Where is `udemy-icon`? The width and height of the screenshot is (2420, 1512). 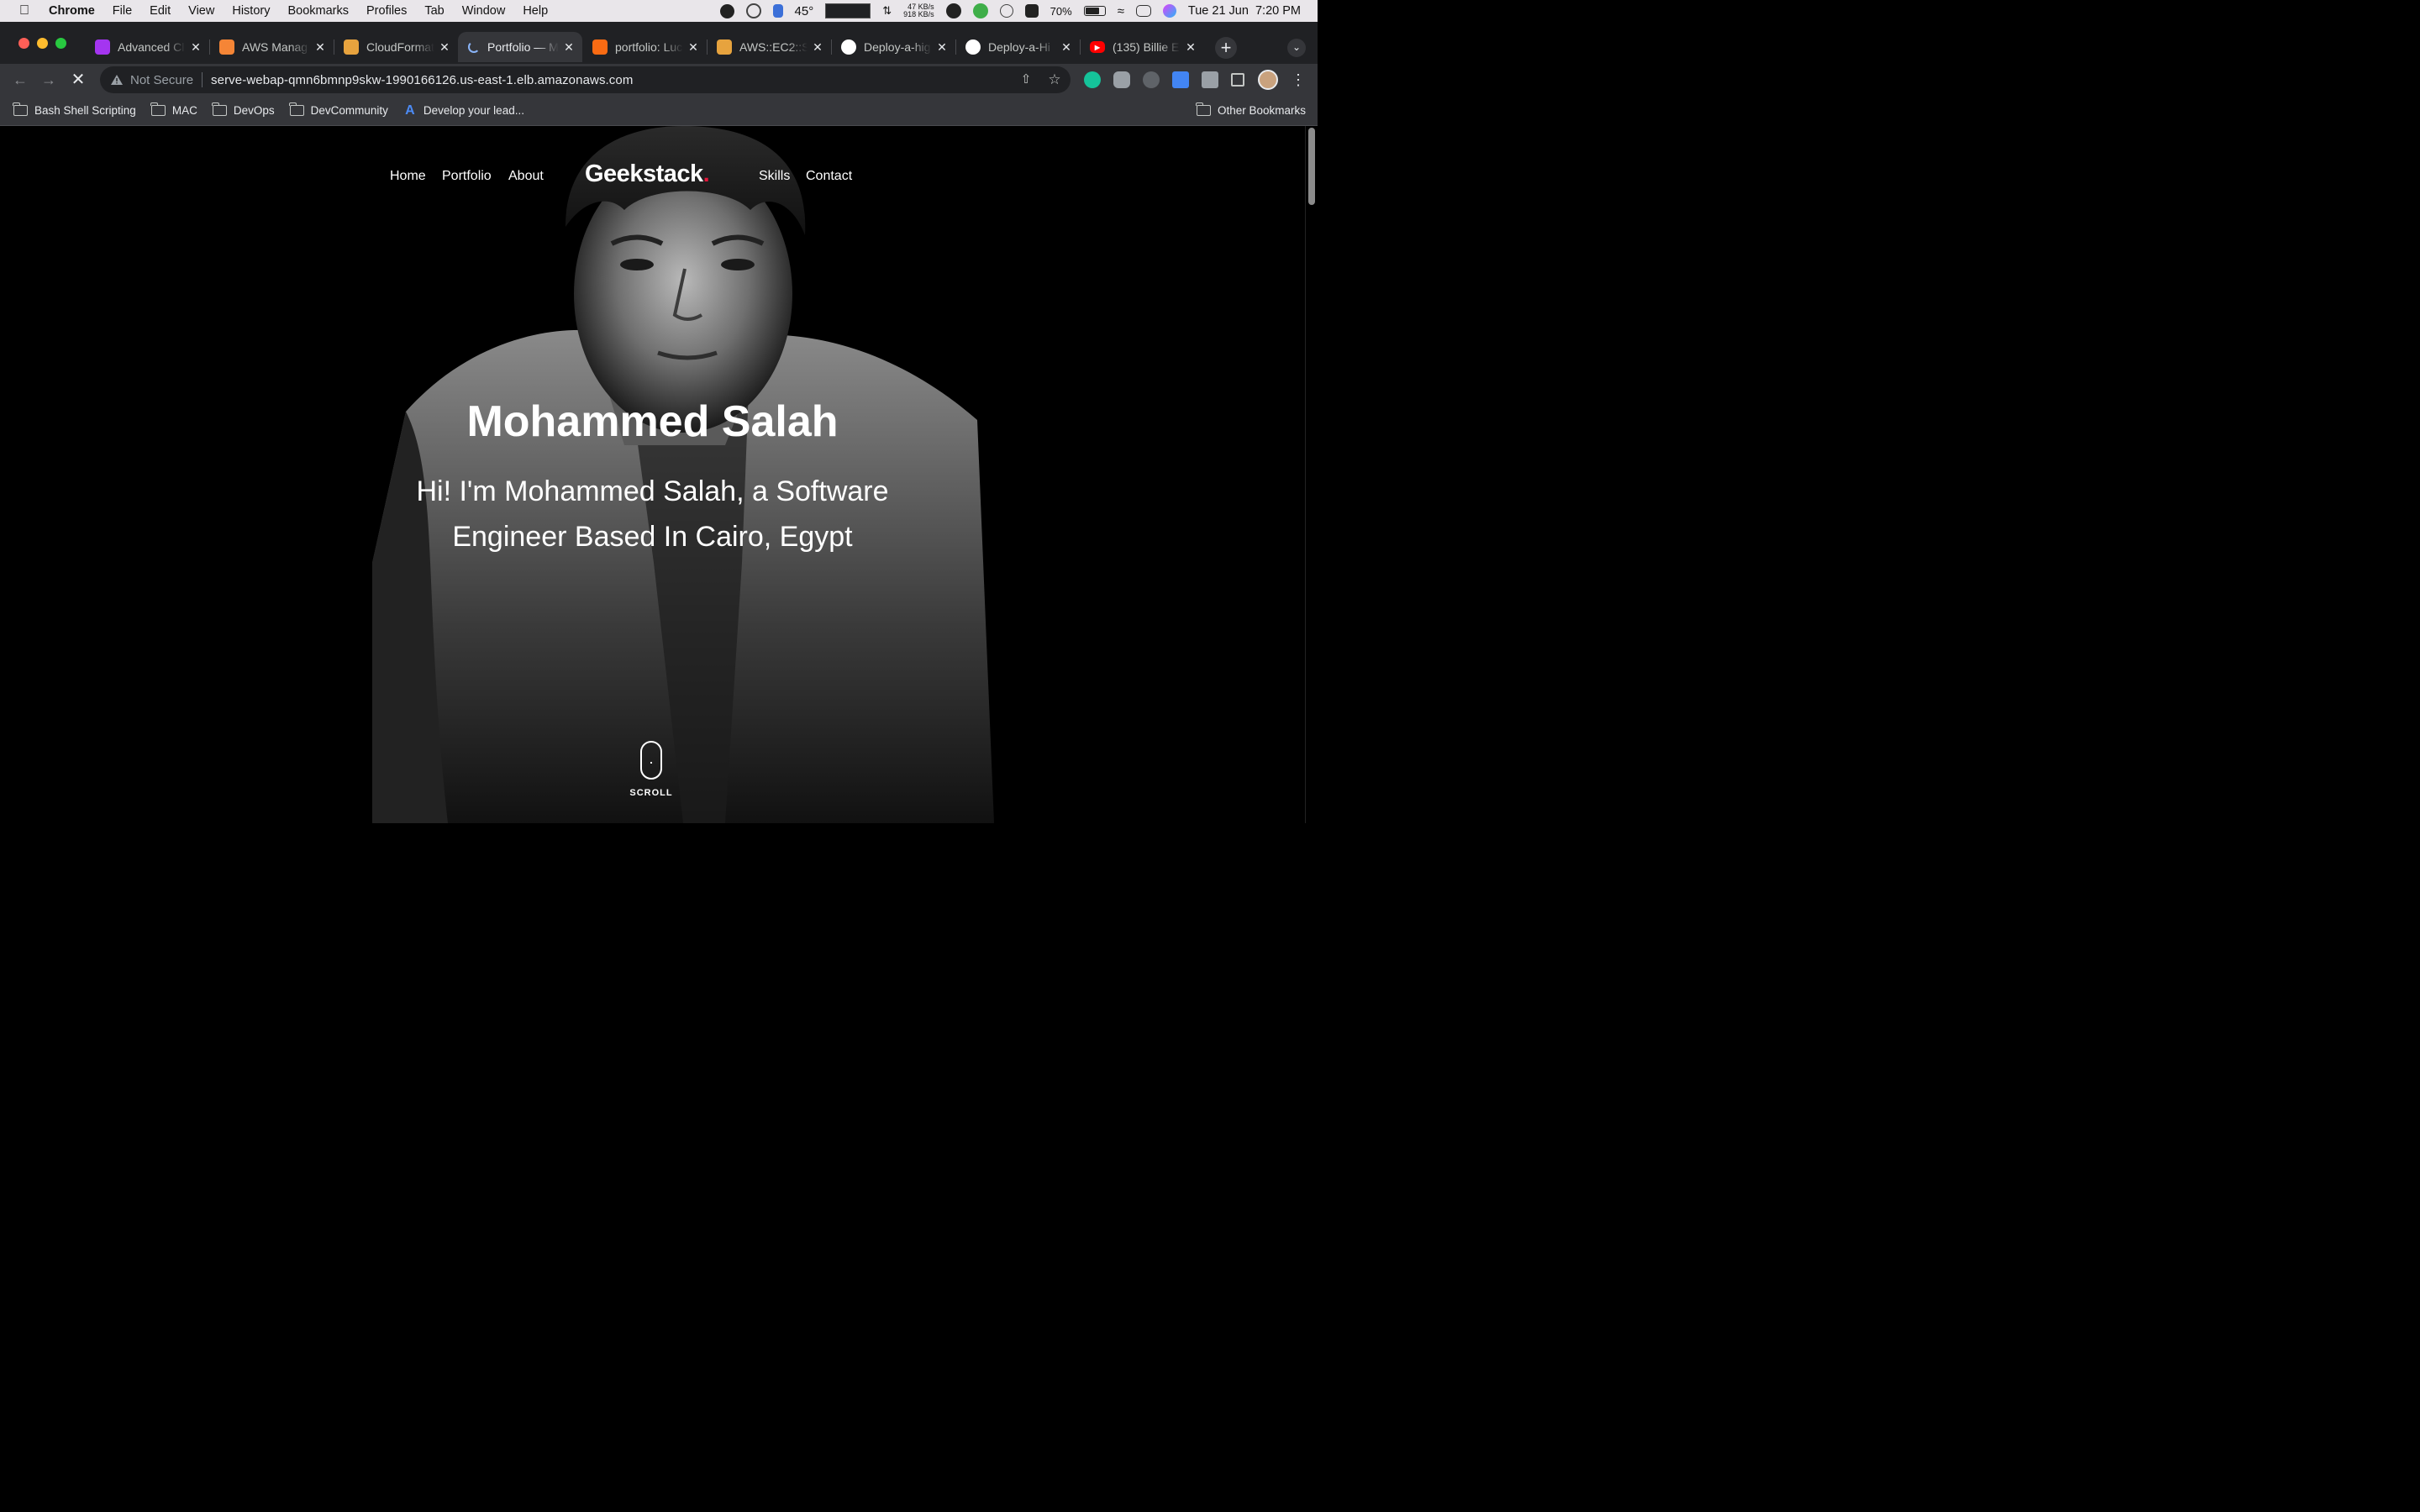 udemy-icon is located at coordinates (102, 47).